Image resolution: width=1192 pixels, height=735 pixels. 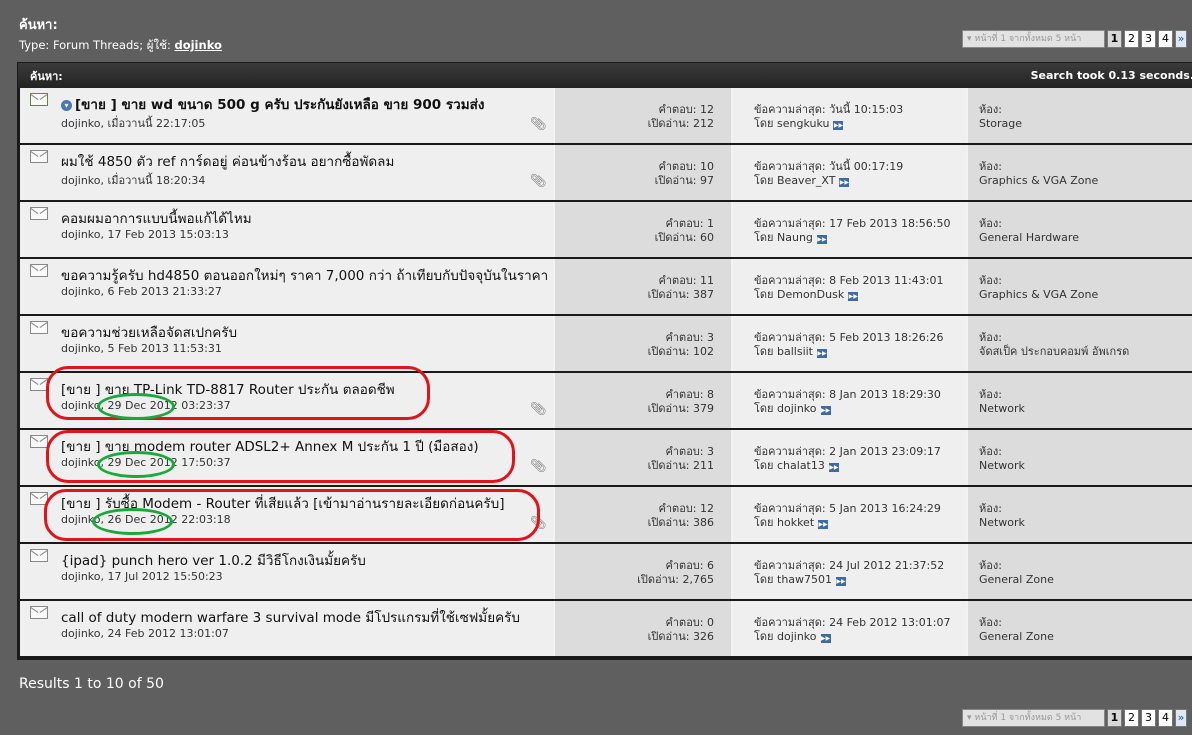 I want to click on last-post-user: chalat13, so click(x=801, y=465).